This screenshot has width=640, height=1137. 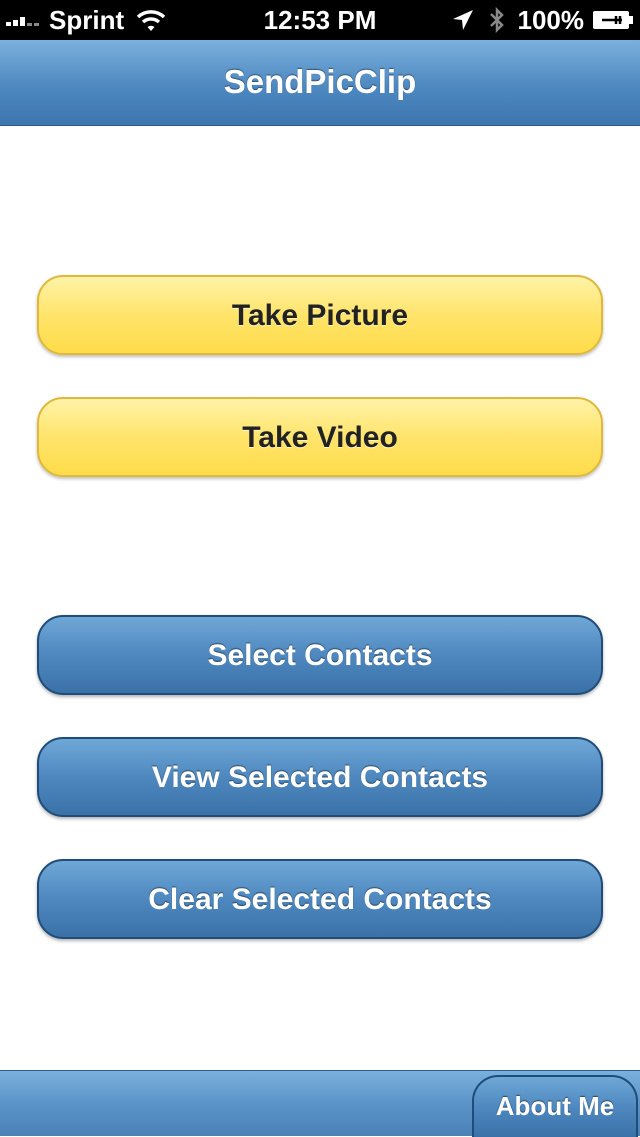 What do you see at coordinates (462, 20) in the screenshot?
I see `location-arrow-icon` at bounding box center [462, 20].